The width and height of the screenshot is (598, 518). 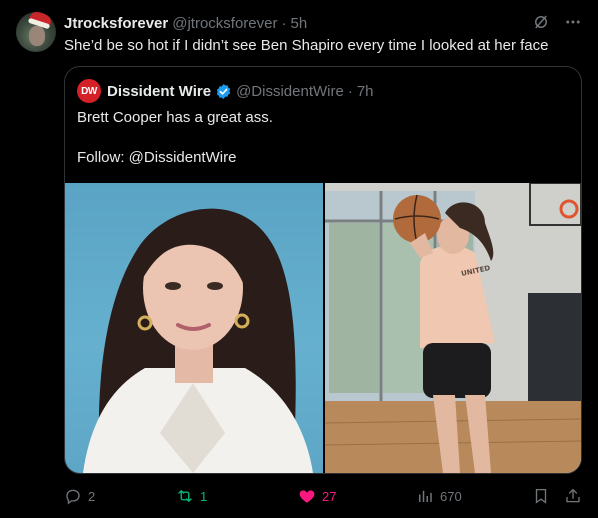 I want to click on share-icon, so click(x=573, y=495).